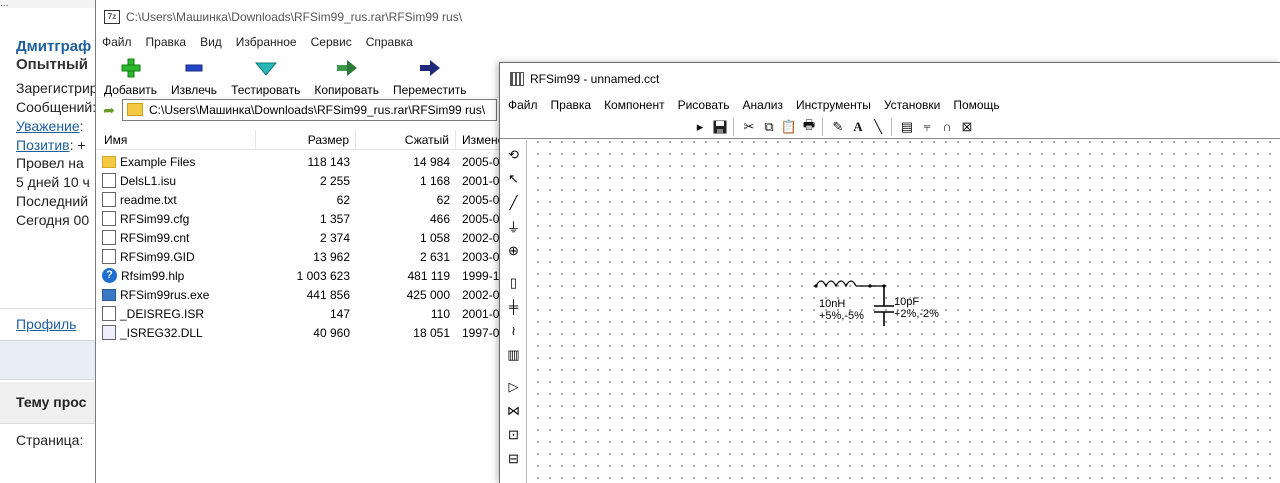  I want to click on copy-button: Копировать, so click(346, 77).